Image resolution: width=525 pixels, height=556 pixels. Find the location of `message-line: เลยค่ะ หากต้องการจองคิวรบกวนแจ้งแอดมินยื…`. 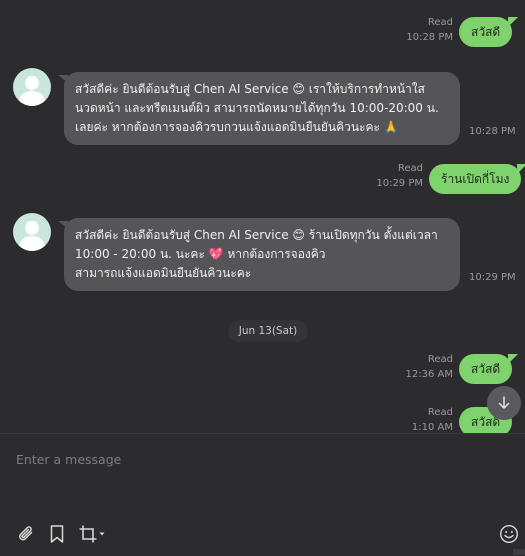

message-line: เลยค่ะ หากต้องการจองคิวรบกวนแจ้งแอดมินยื… is located at coordinates (237, 127).